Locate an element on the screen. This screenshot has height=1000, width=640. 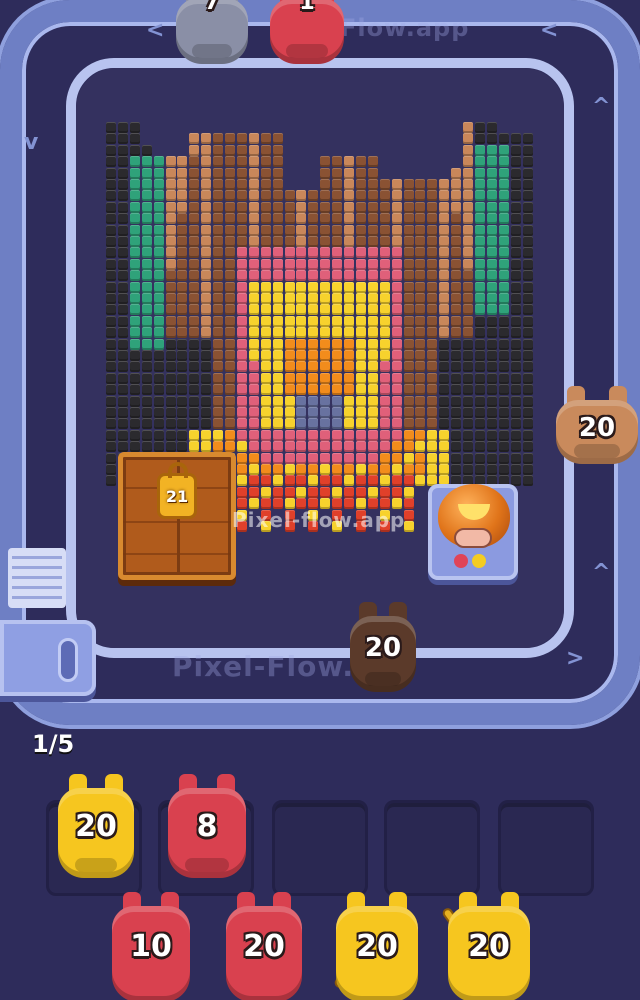
reserve-pig-2: 20 is located at coordinates (264, 946).